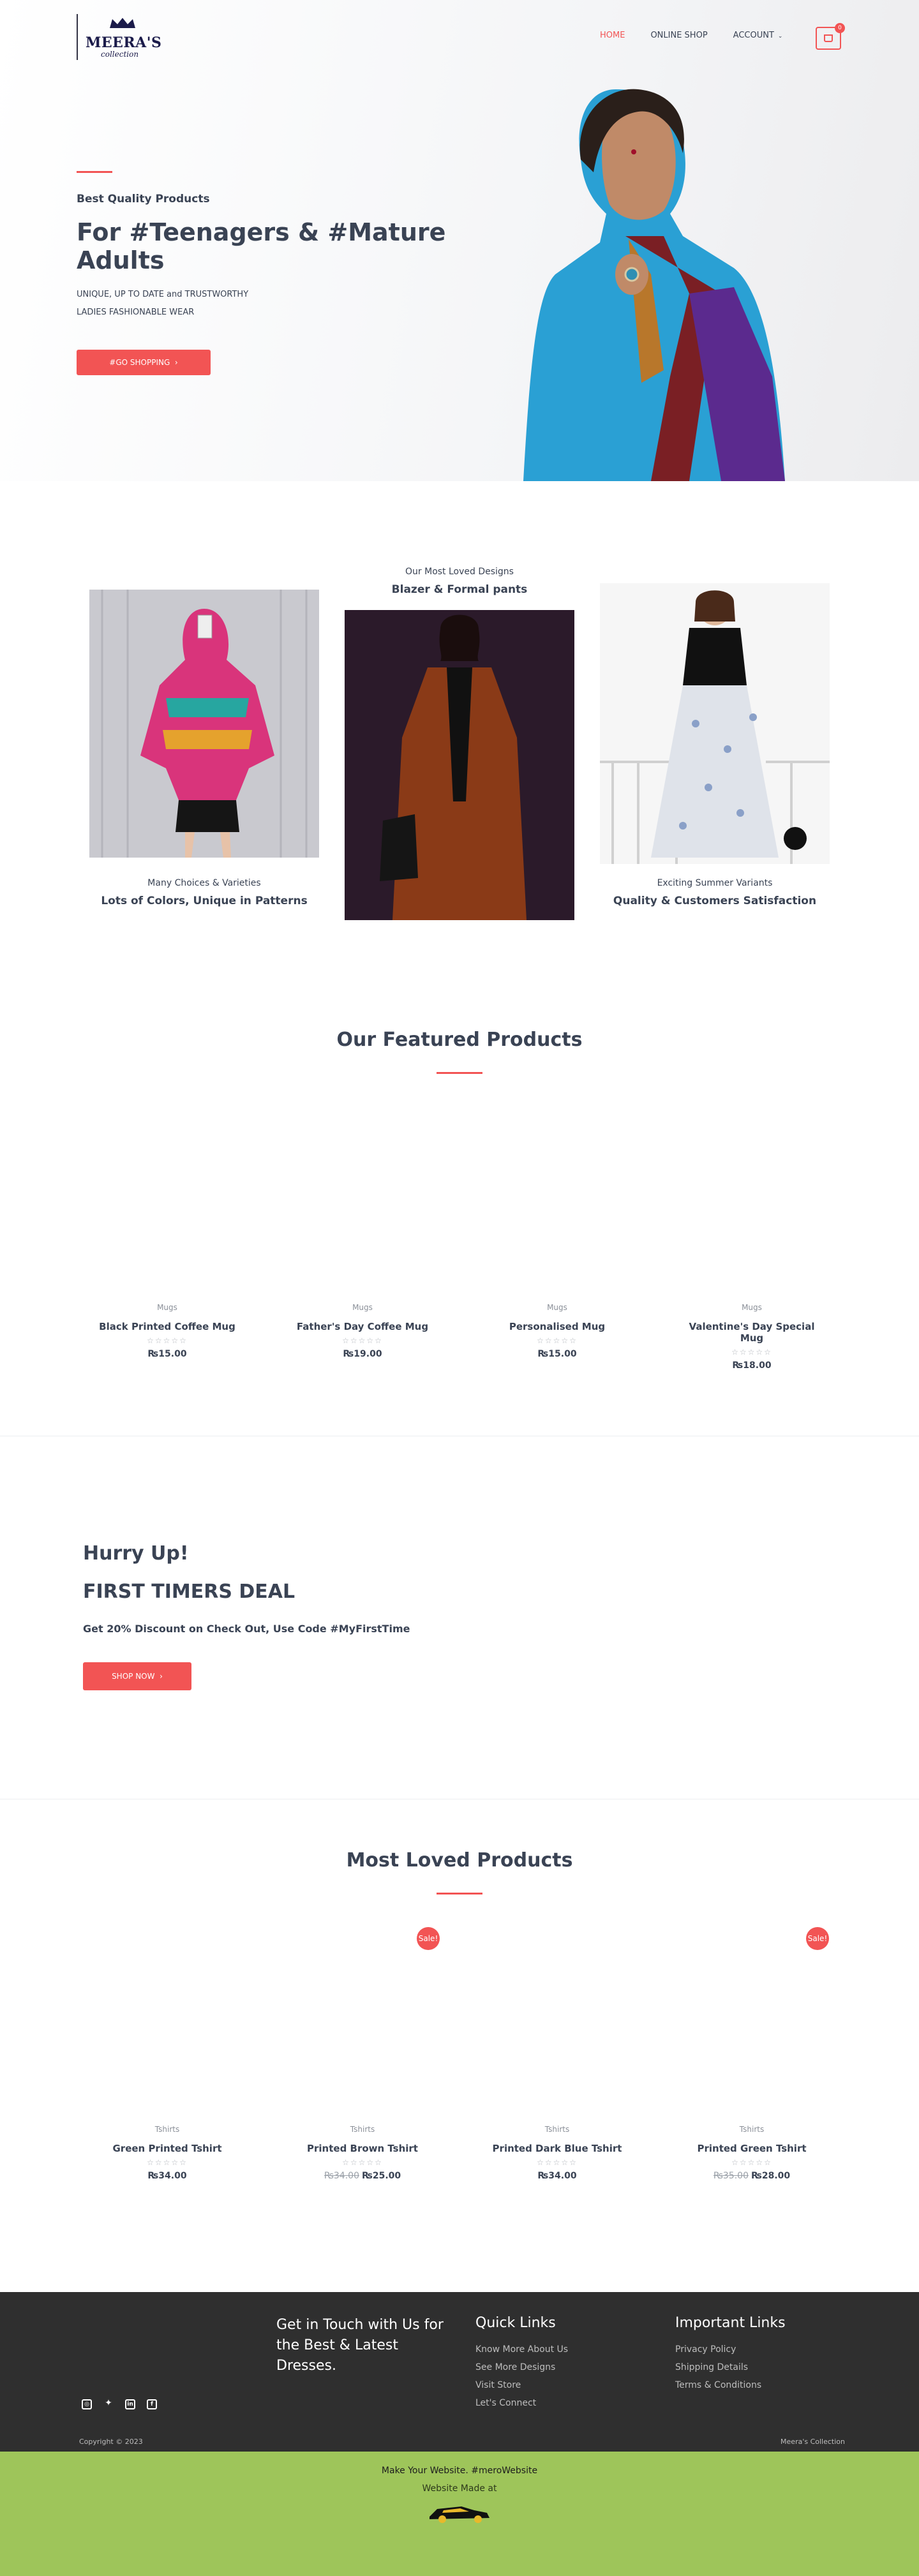 The image size is (919, 2576). I want to click on nav-online-shop: ONLINE SHOP, so click(678, 35).